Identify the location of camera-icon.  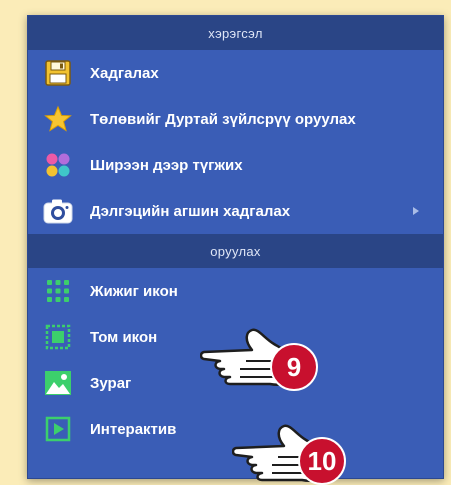
(58, 211).